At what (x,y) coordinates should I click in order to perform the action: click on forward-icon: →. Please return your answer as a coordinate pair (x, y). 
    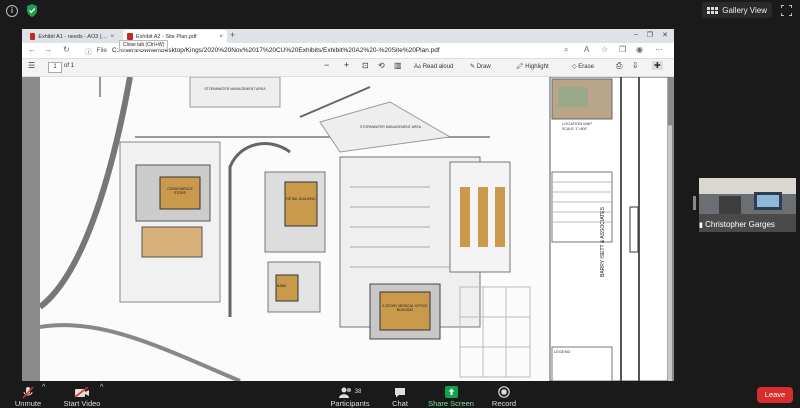
    Looking at the image, I should click on (48, 49).